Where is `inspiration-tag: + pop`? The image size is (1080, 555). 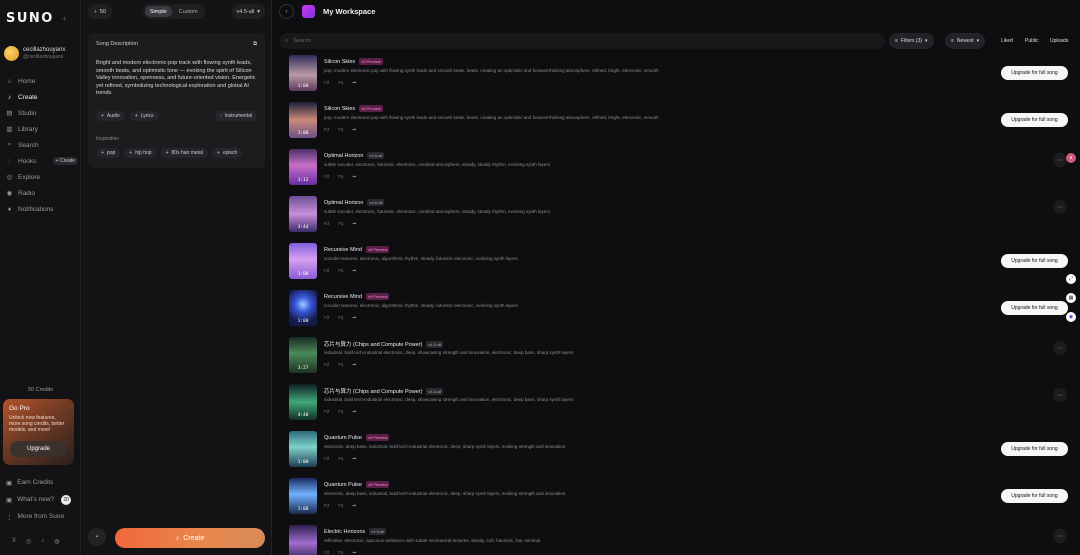 inspiration-tag: + pop is located at coordinates (108, 153).